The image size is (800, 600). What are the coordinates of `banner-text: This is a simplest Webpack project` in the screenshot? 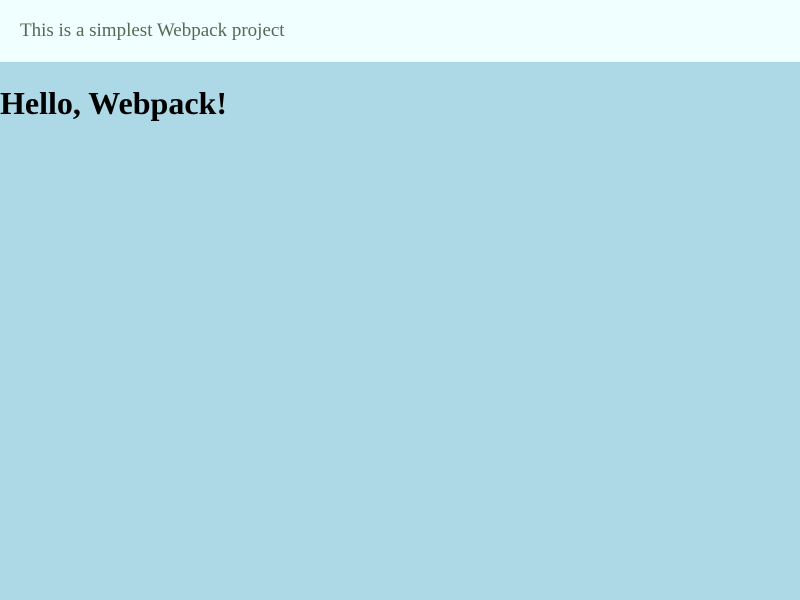 It's located at (152, 30).